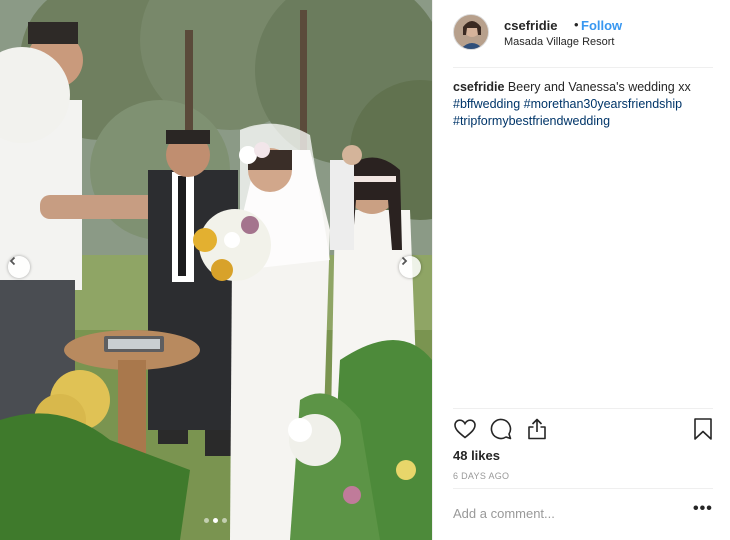 This screenshot has height=540, width=730. Describe the element at coordinates (537, 429) in the screenshot. I see `share-icon` at that location.